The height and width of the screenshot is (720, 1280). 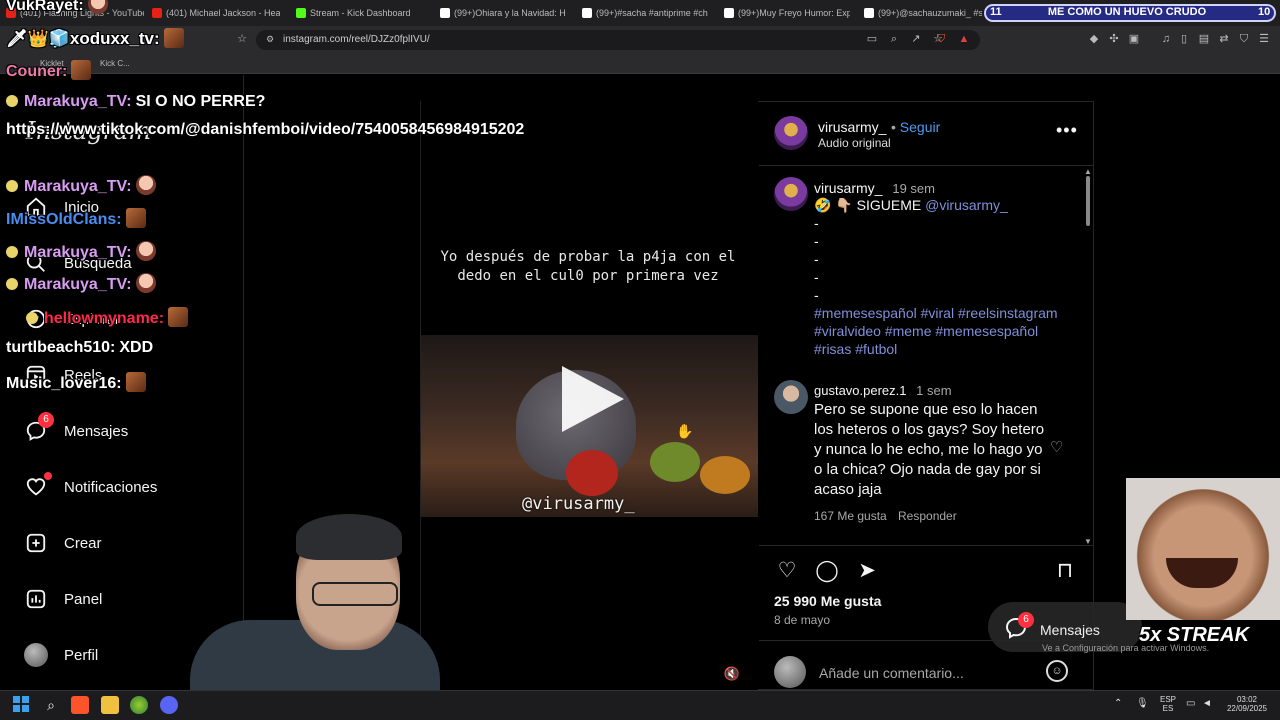 I want to click on network-icon: ▭, so click(x=1190, y=703).